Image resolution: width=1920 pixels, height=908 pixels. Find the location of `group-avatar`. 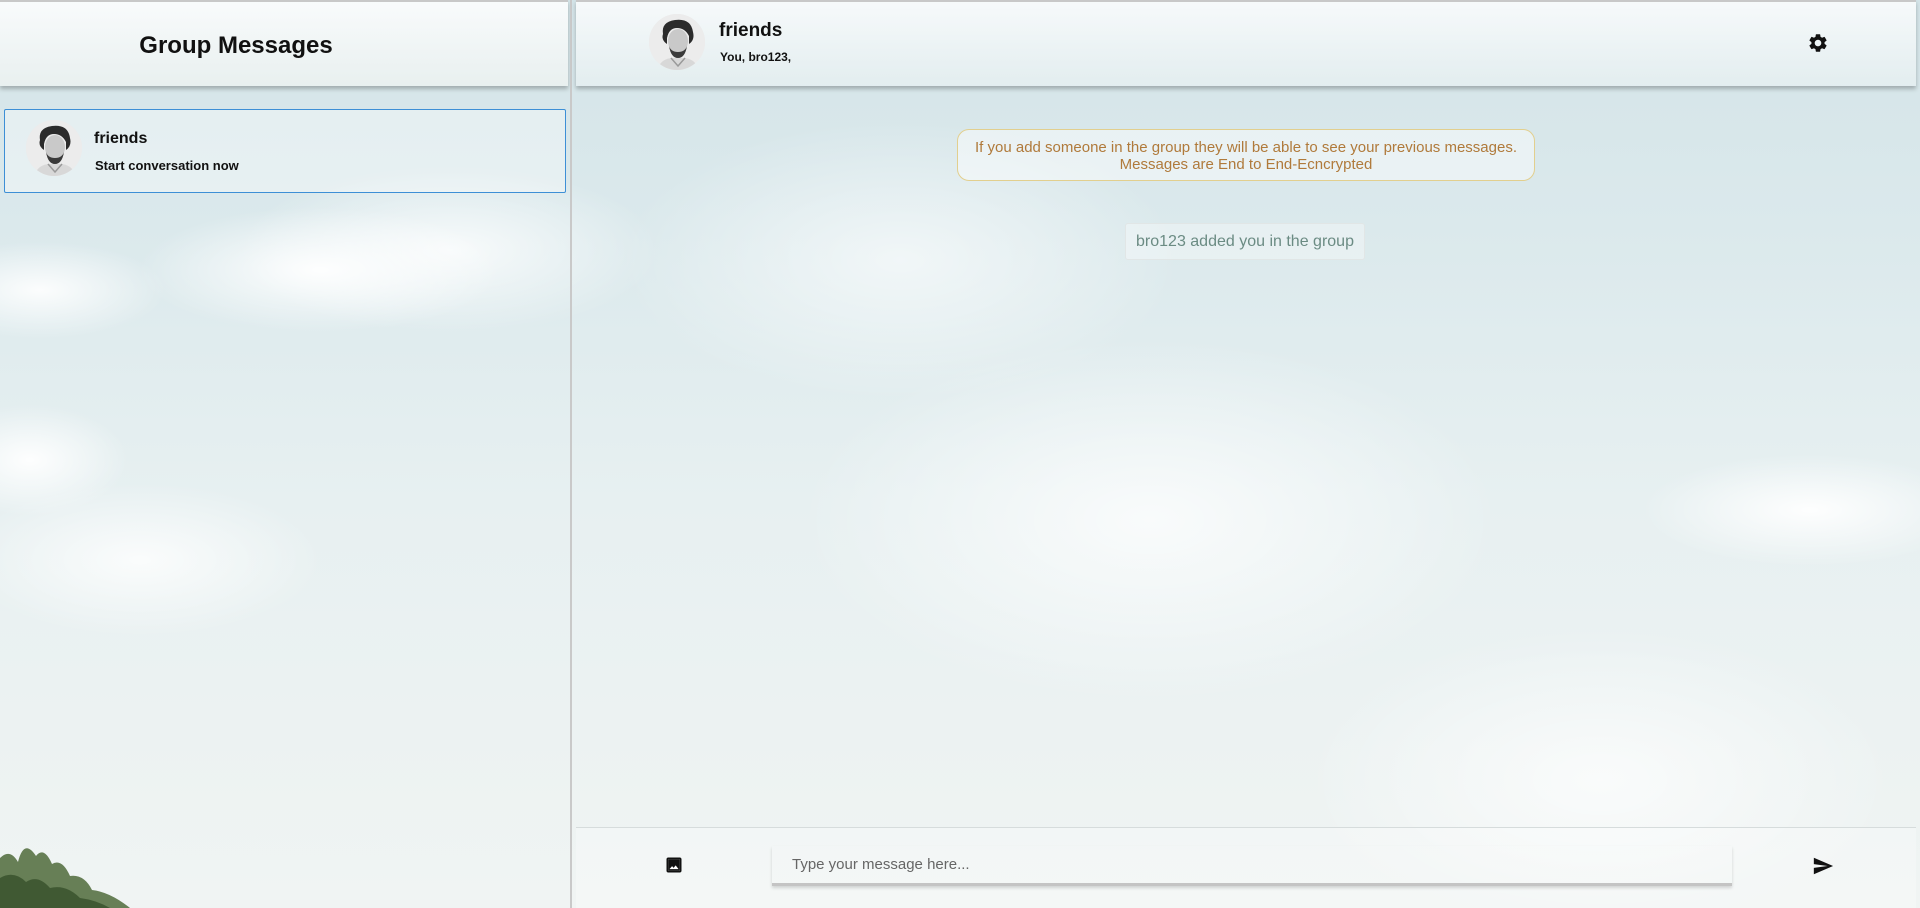

group-avatar is located at coordinates (677, 42).